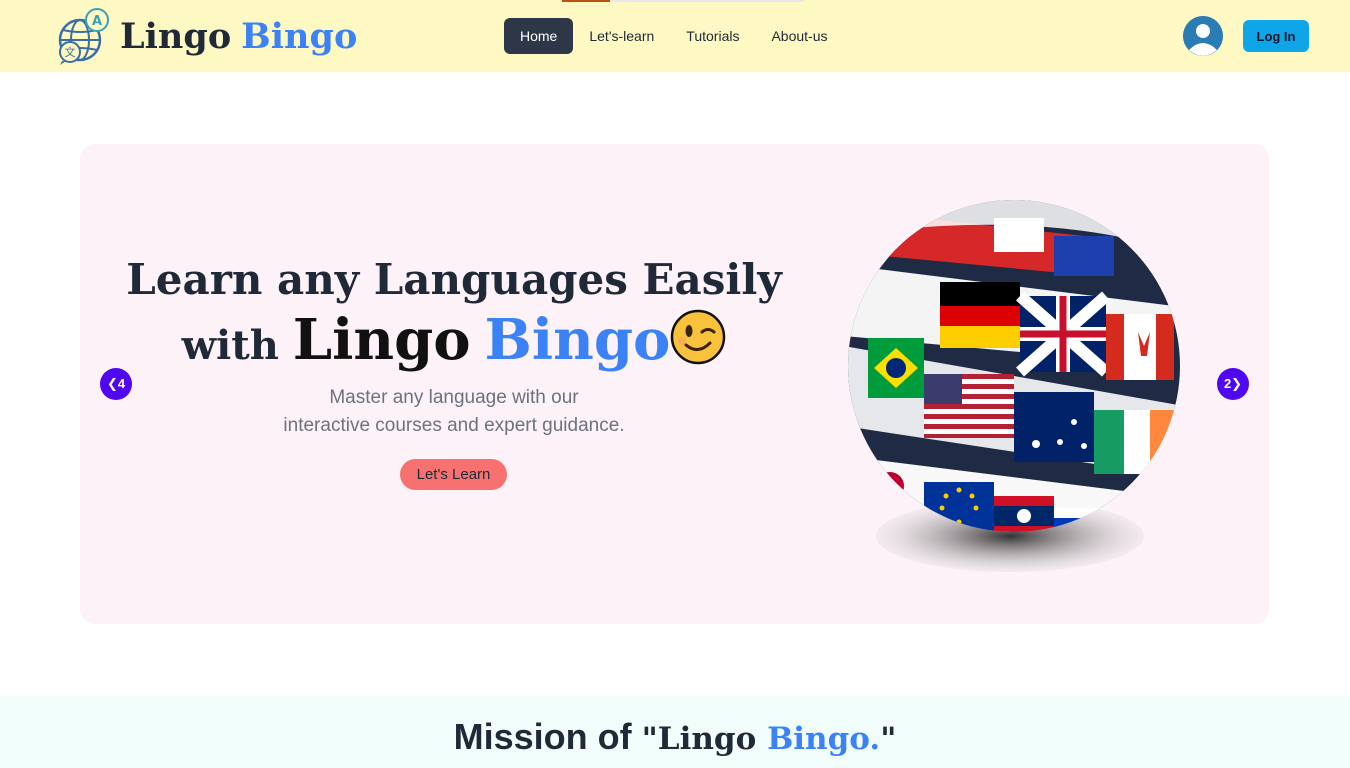 The height and width of the screenshot is (768, 1350). Describe the element at coordinates (542, 736) in the screenshot. I see `mission-prefix: Mission of` at that location.